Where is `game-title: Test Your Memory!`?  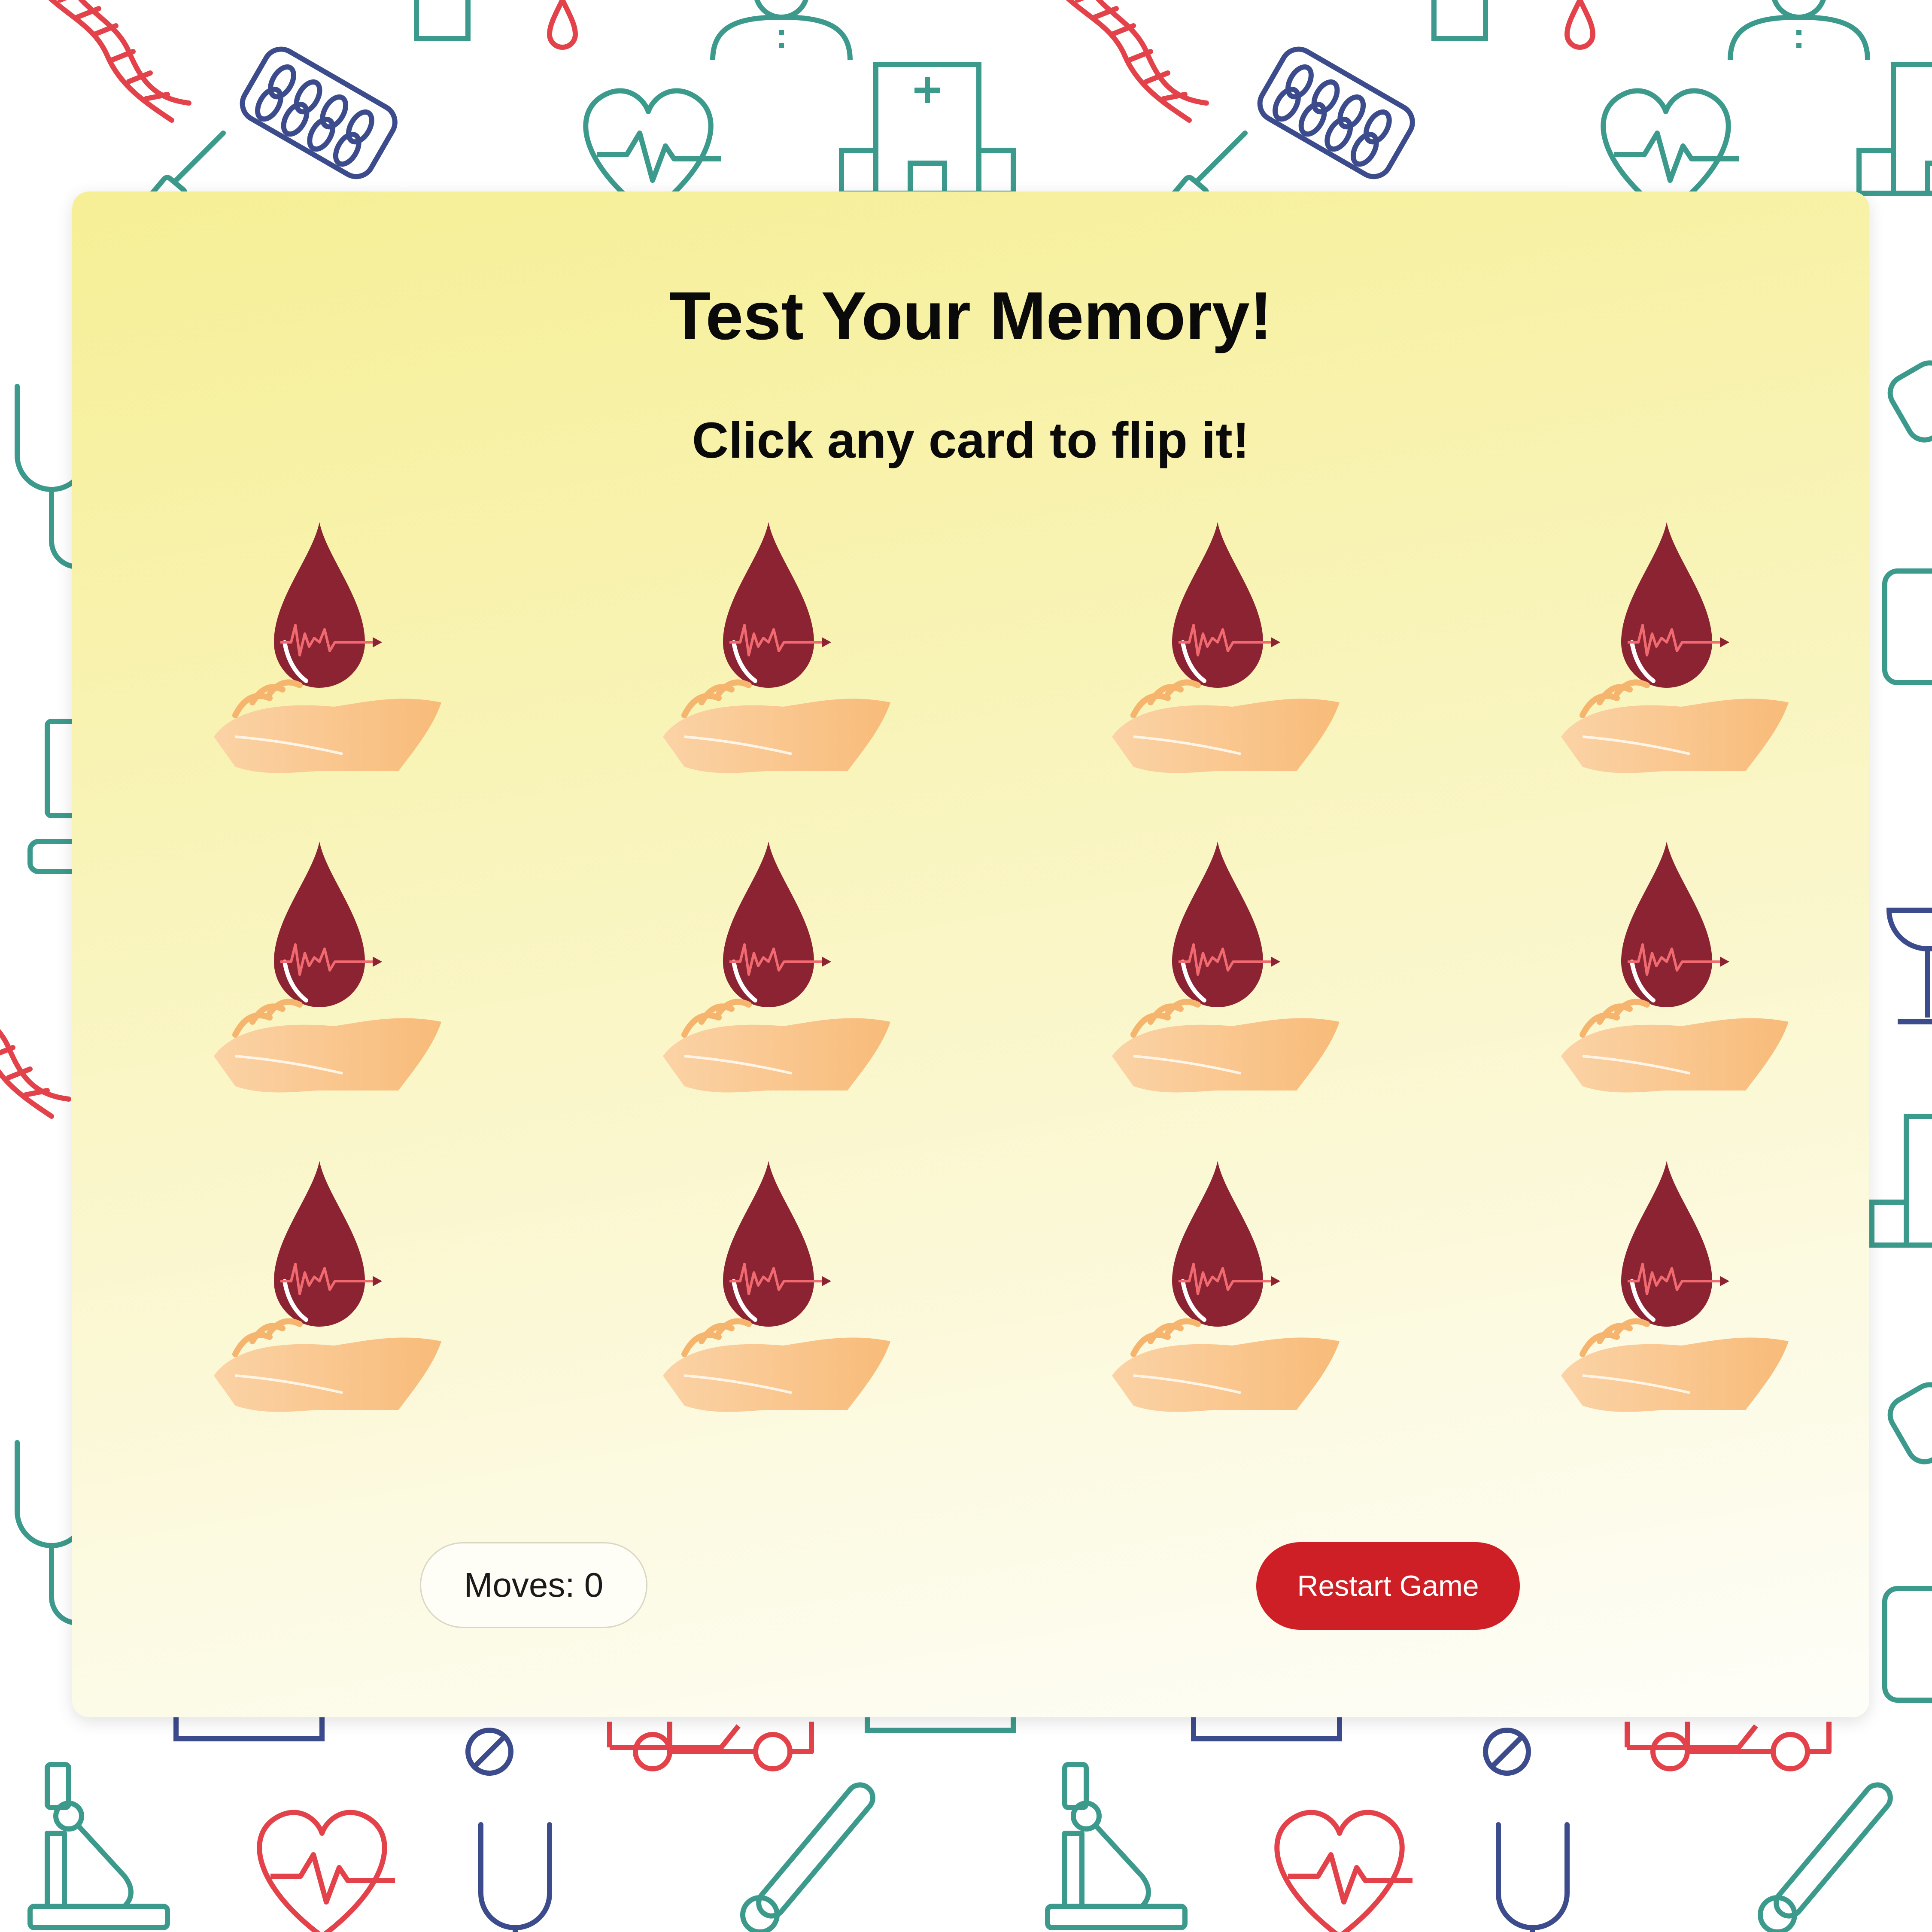 game-title: Test Your Memory! is located at coordinates (971, 316).